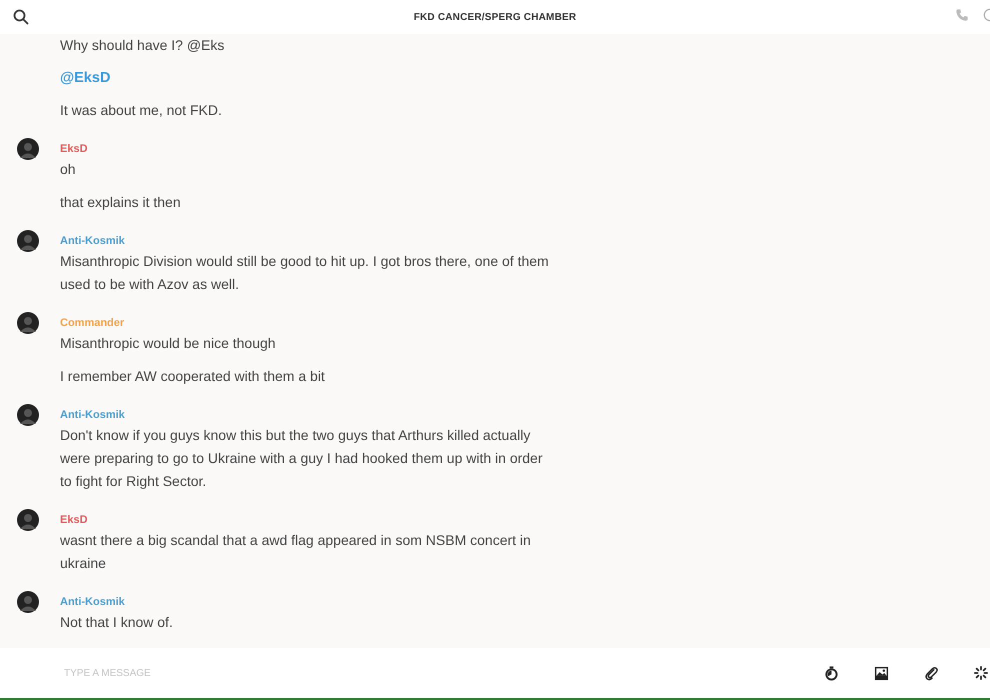 This screenshot has width=990, height=700. What do you see at coordinates (68, 169) in the screenshot?
I see `message-text: oh` at bounding box center [68, 169].